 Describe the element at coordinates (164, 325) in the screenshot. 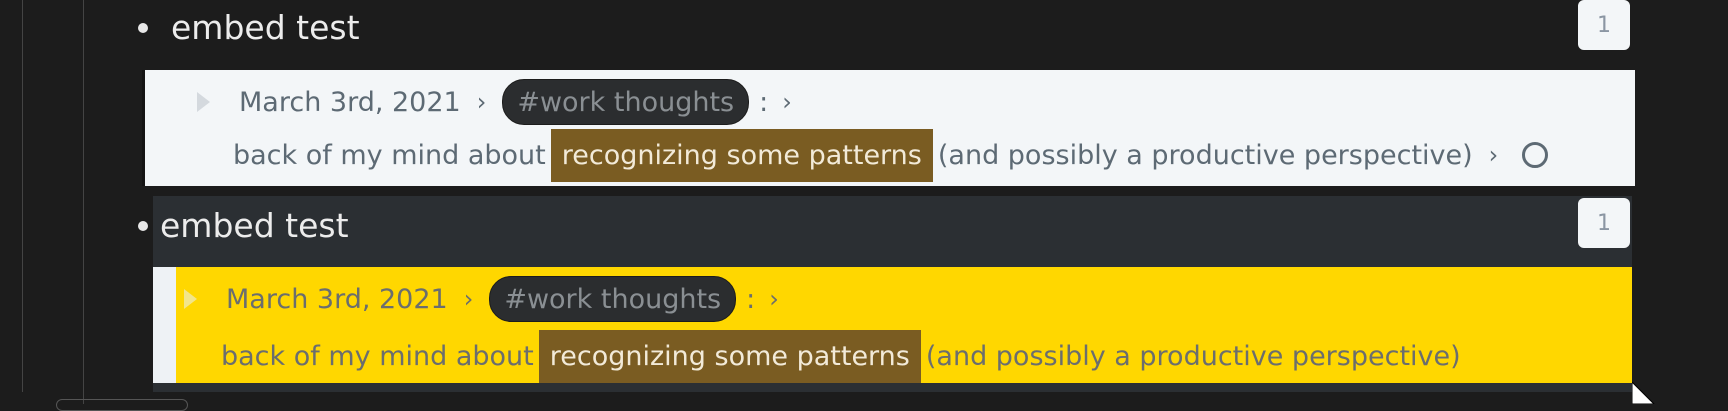

I see `embed-left-strip` at that location.